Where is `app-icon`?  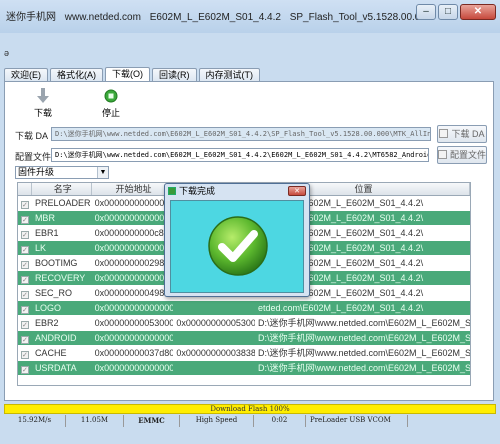
app-icon is located at coordinates (172, 191).